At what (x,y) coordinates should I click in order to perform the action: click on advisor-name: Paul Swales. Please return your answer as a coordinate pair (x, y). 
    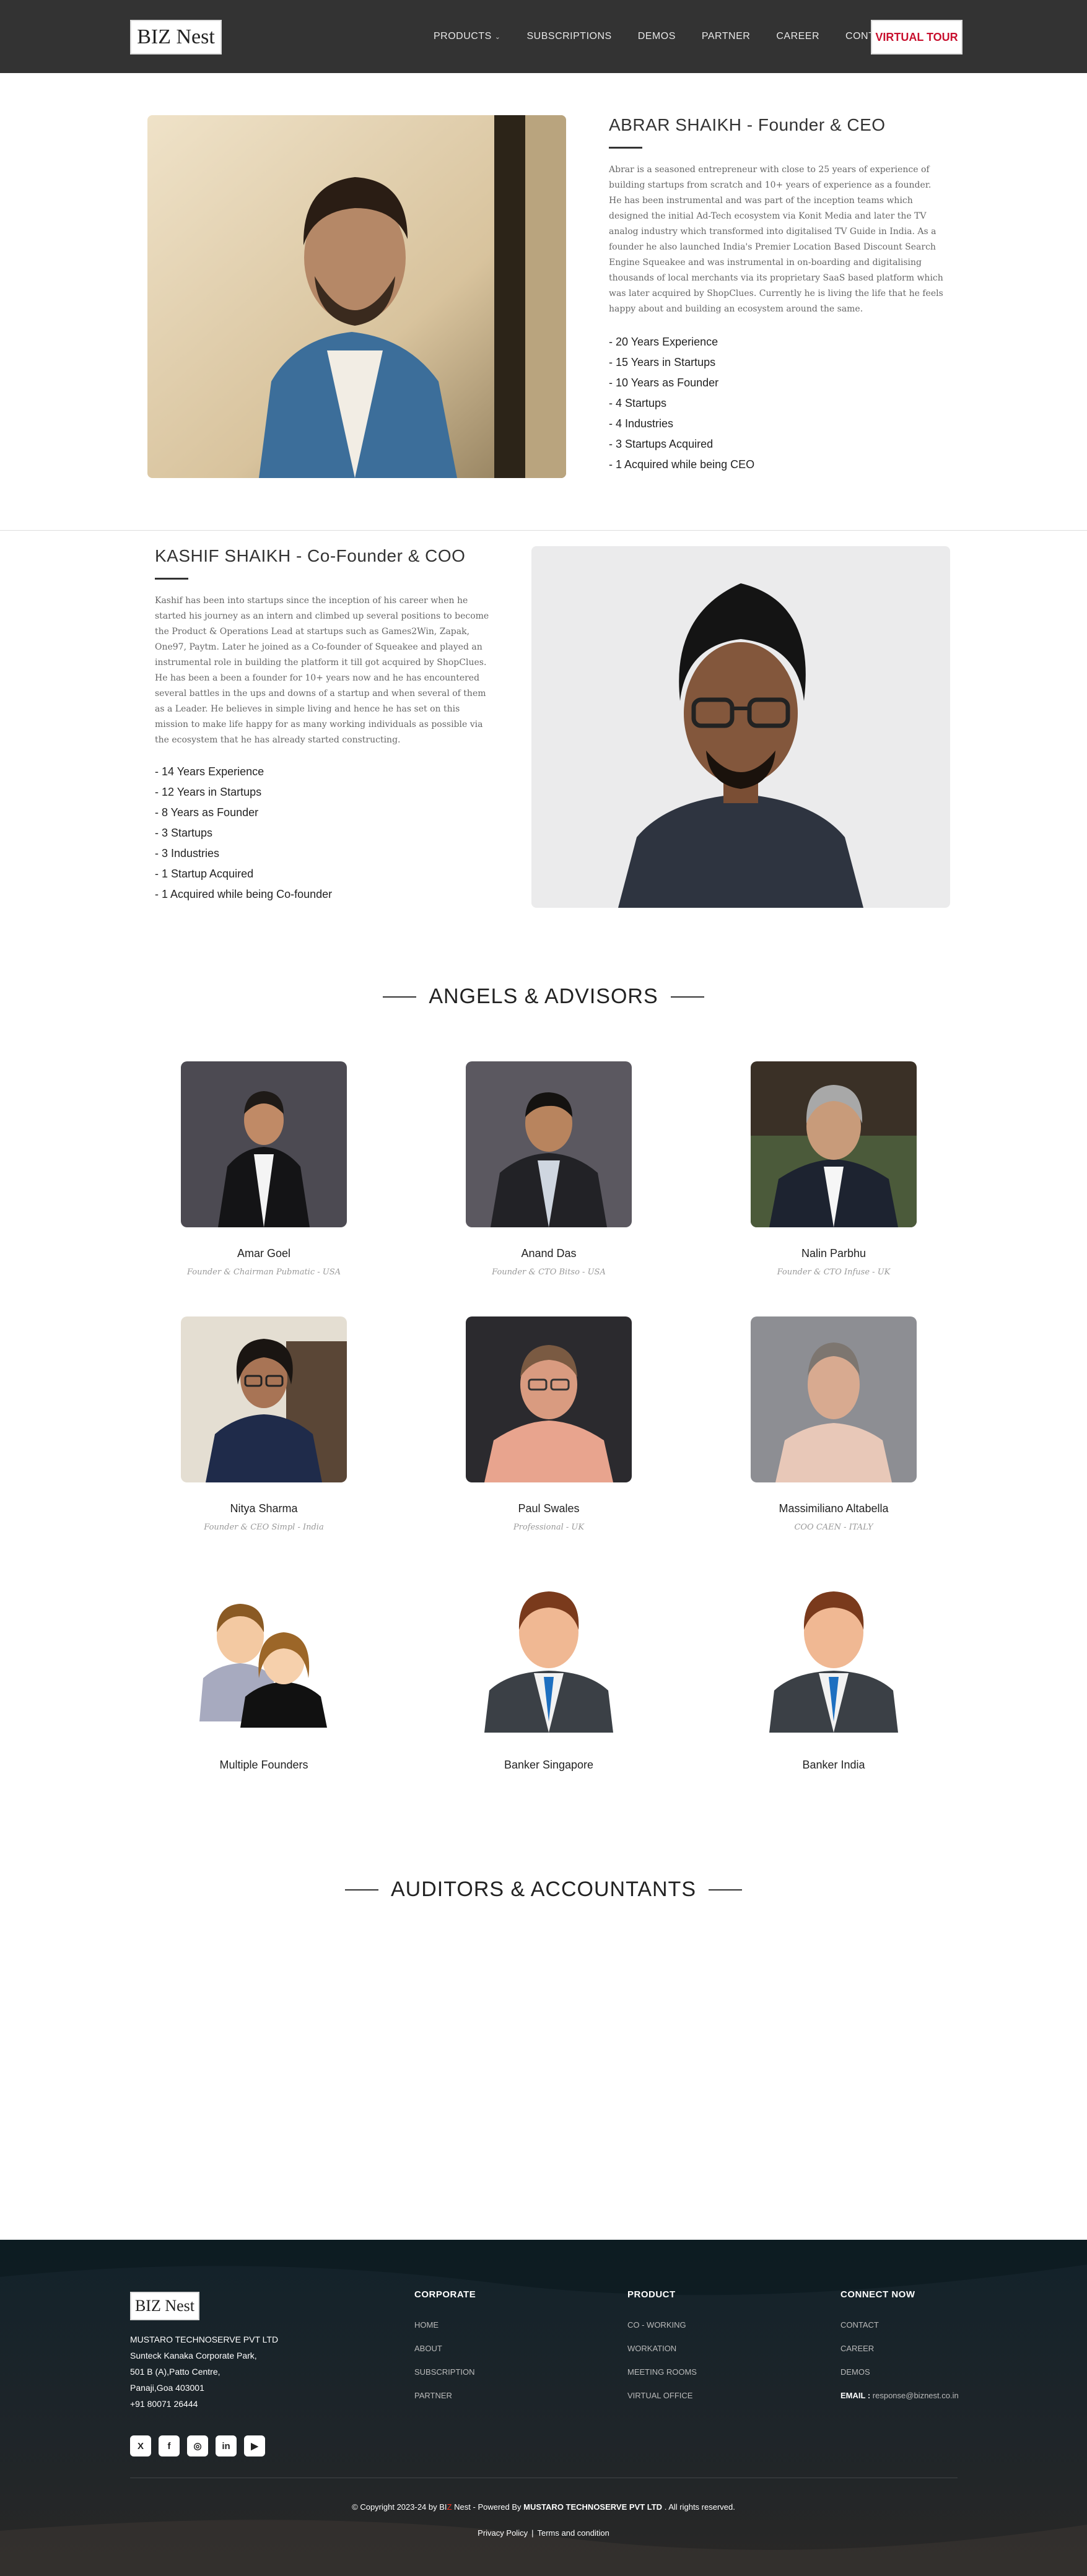
    Looking at the image, I should click on (549, 1508).